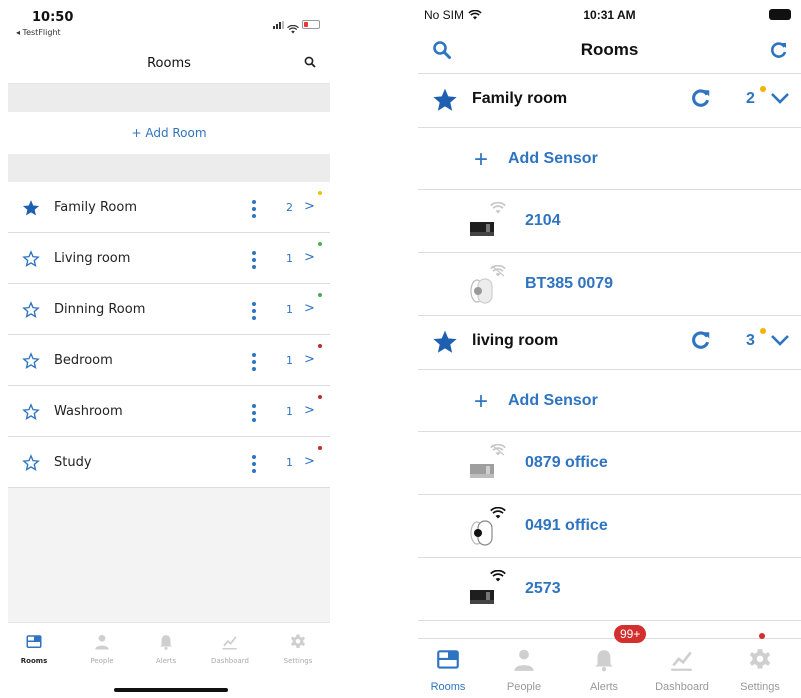 This screenshot has width=801, height=698. I want to click on room-row: Living room 1 >, so click(169, 258).